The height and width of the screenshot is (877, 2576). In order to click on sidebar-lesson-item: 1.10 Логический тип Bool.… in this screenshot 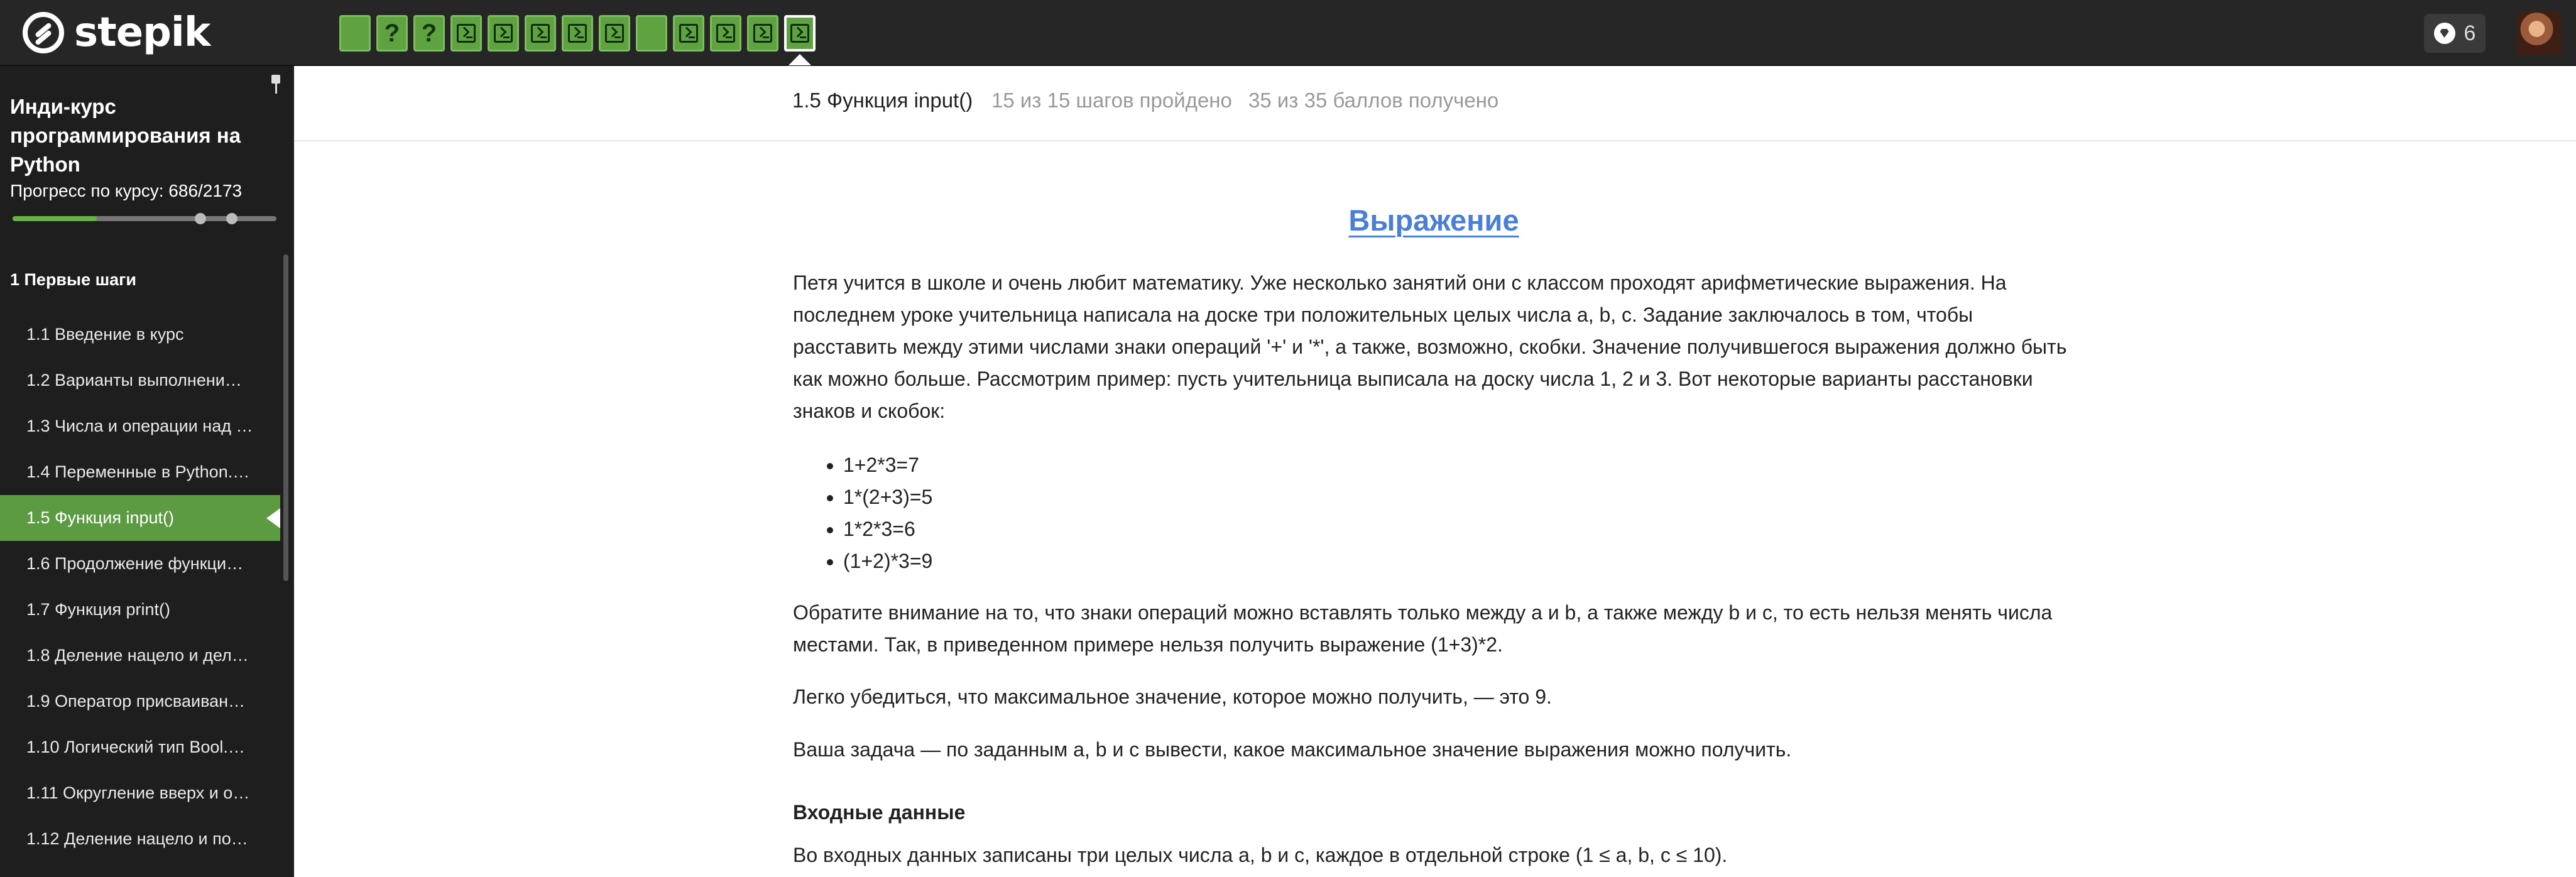, I will do `click(140, 747)`.